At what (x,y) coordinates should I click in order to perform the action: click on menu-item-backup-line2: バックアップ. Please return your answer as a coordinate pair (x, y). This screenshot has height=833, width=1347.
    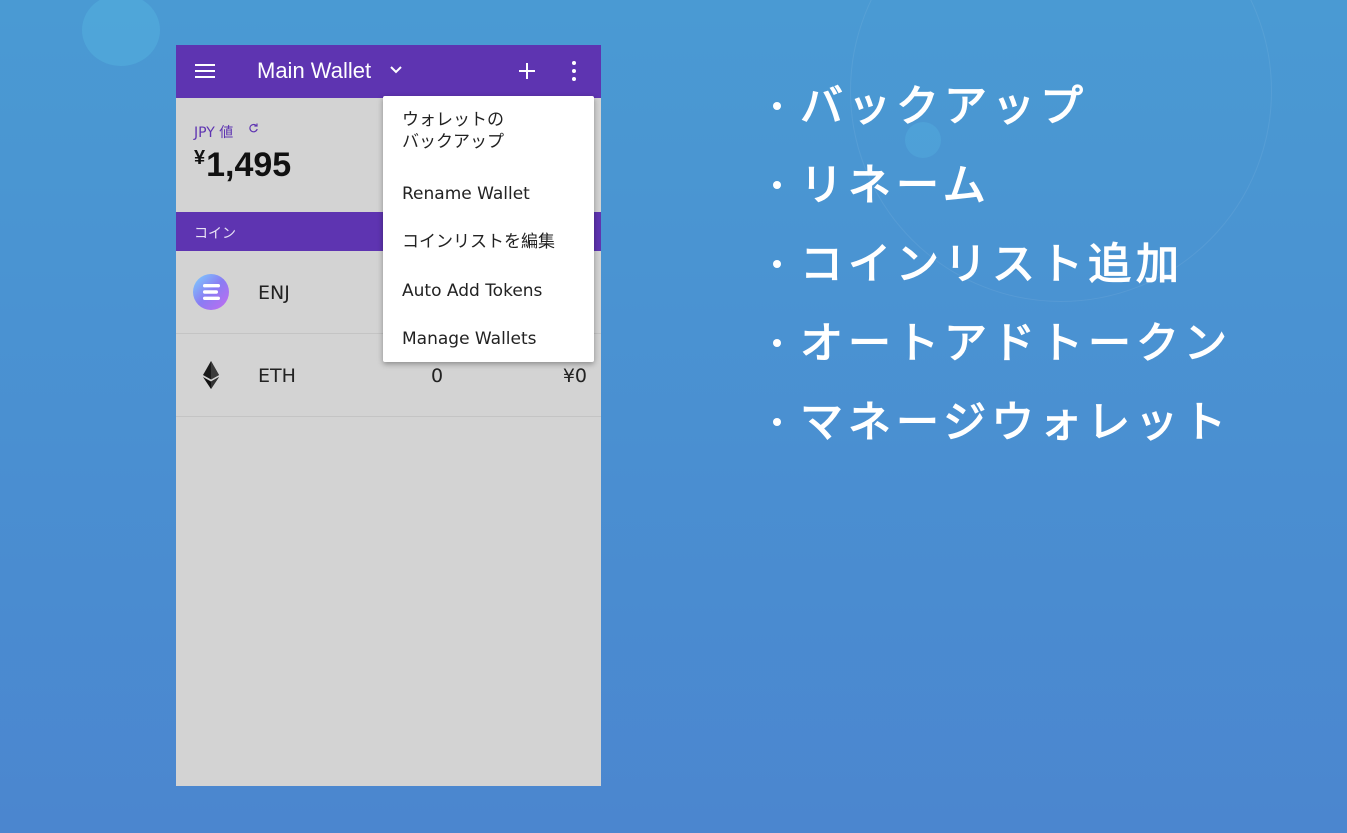
    Looking at the image, I should click on (453, 142).